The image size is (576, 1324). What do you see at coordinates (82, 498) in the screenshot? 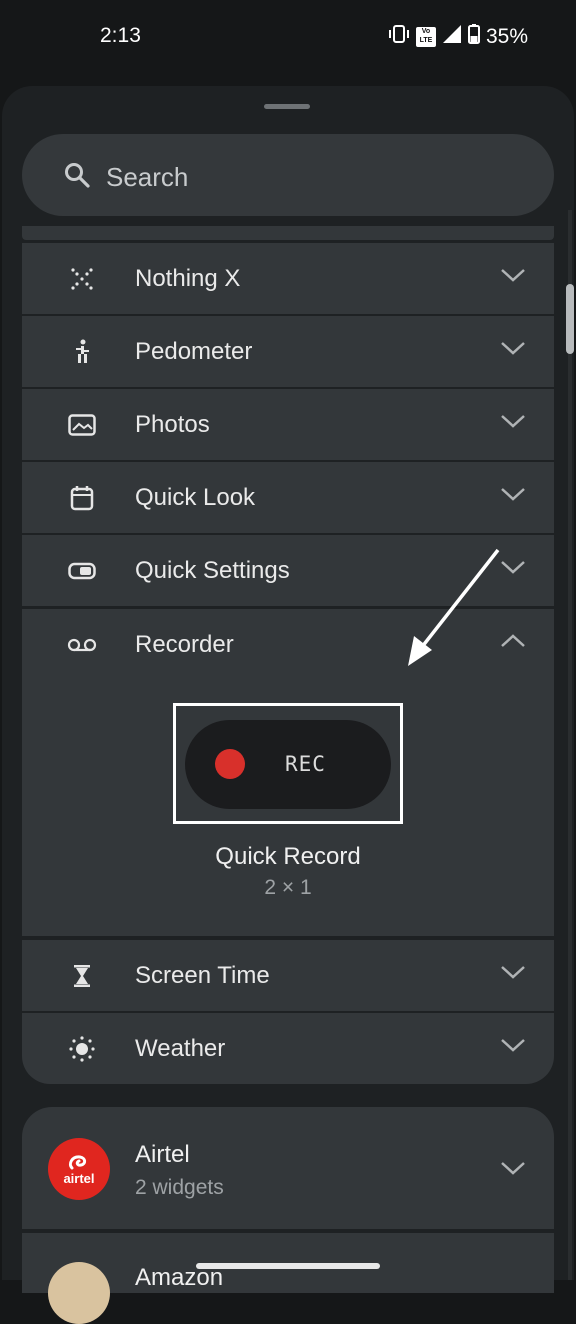
I see `calendar-icon` at bounding box center [82, 498].